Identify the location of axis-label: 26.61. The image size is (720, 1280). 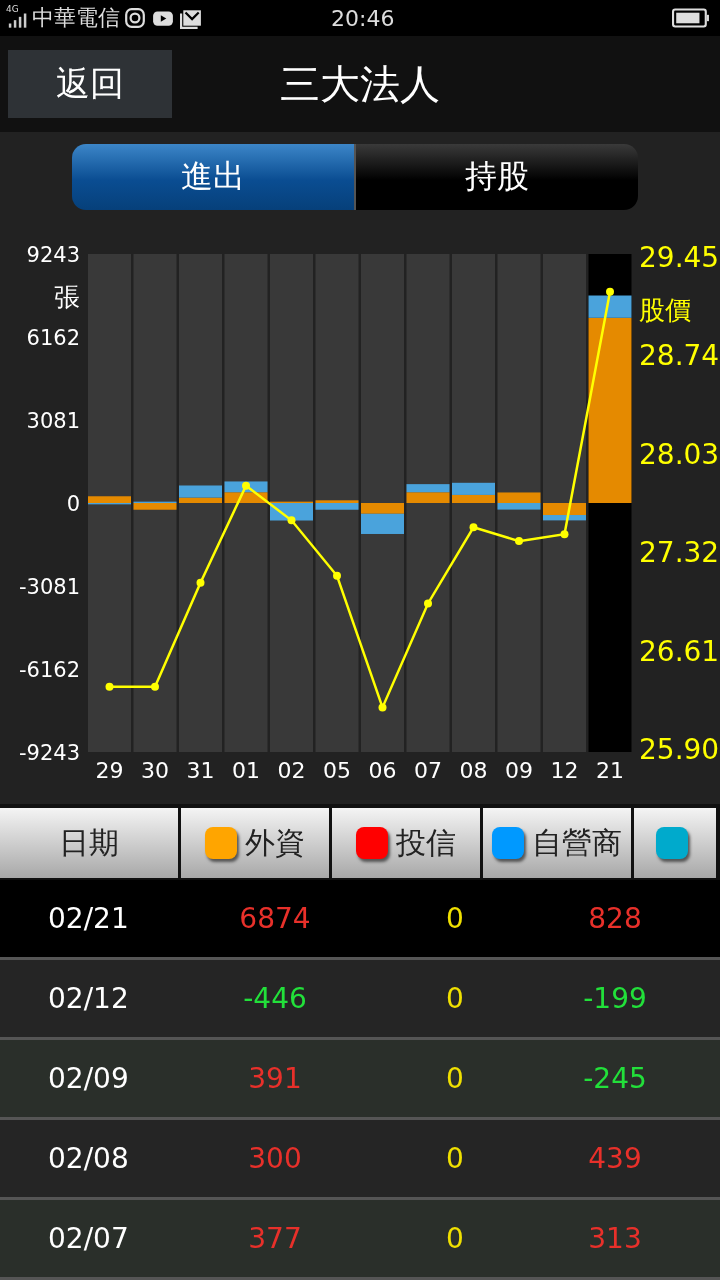
(679, 651).